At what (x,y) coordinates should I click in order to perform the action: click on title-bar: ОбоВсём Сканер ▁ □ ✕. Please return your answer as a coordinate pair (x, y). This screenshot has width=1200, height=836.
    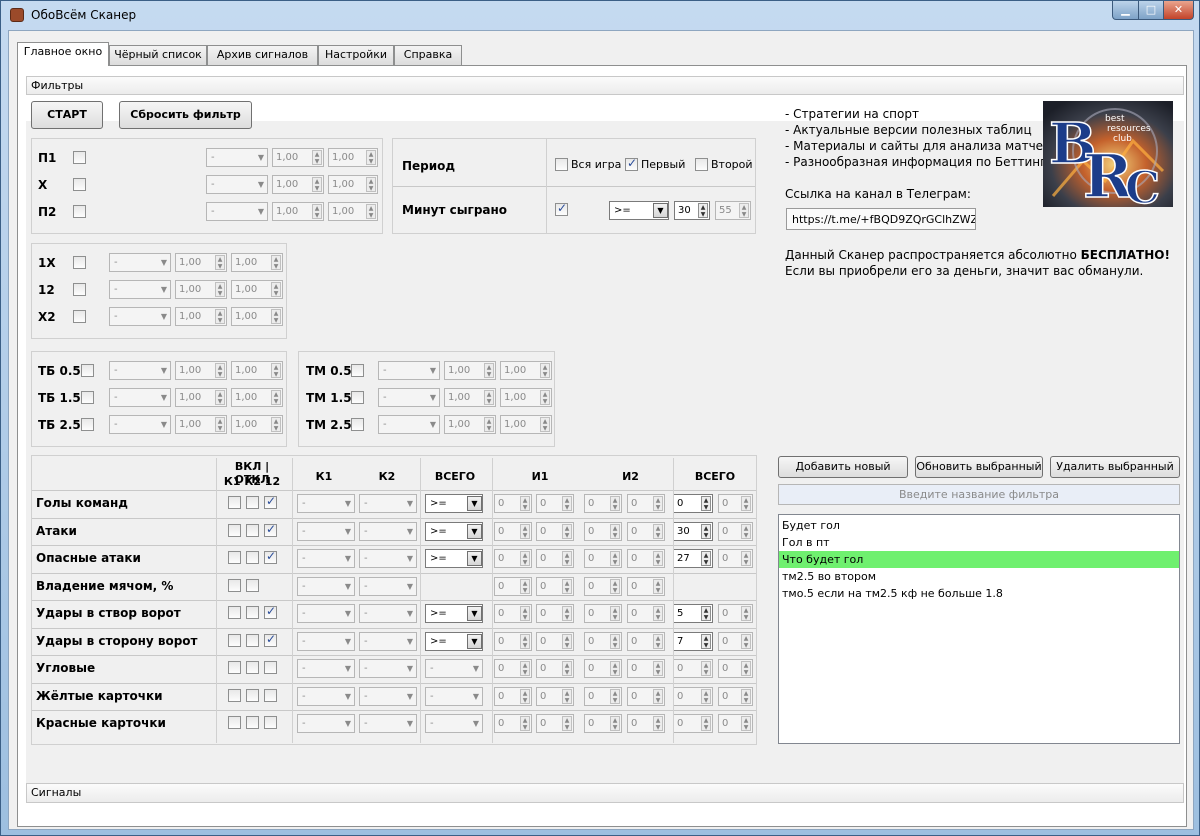
    Looking at the image, I should click on (600, 15).